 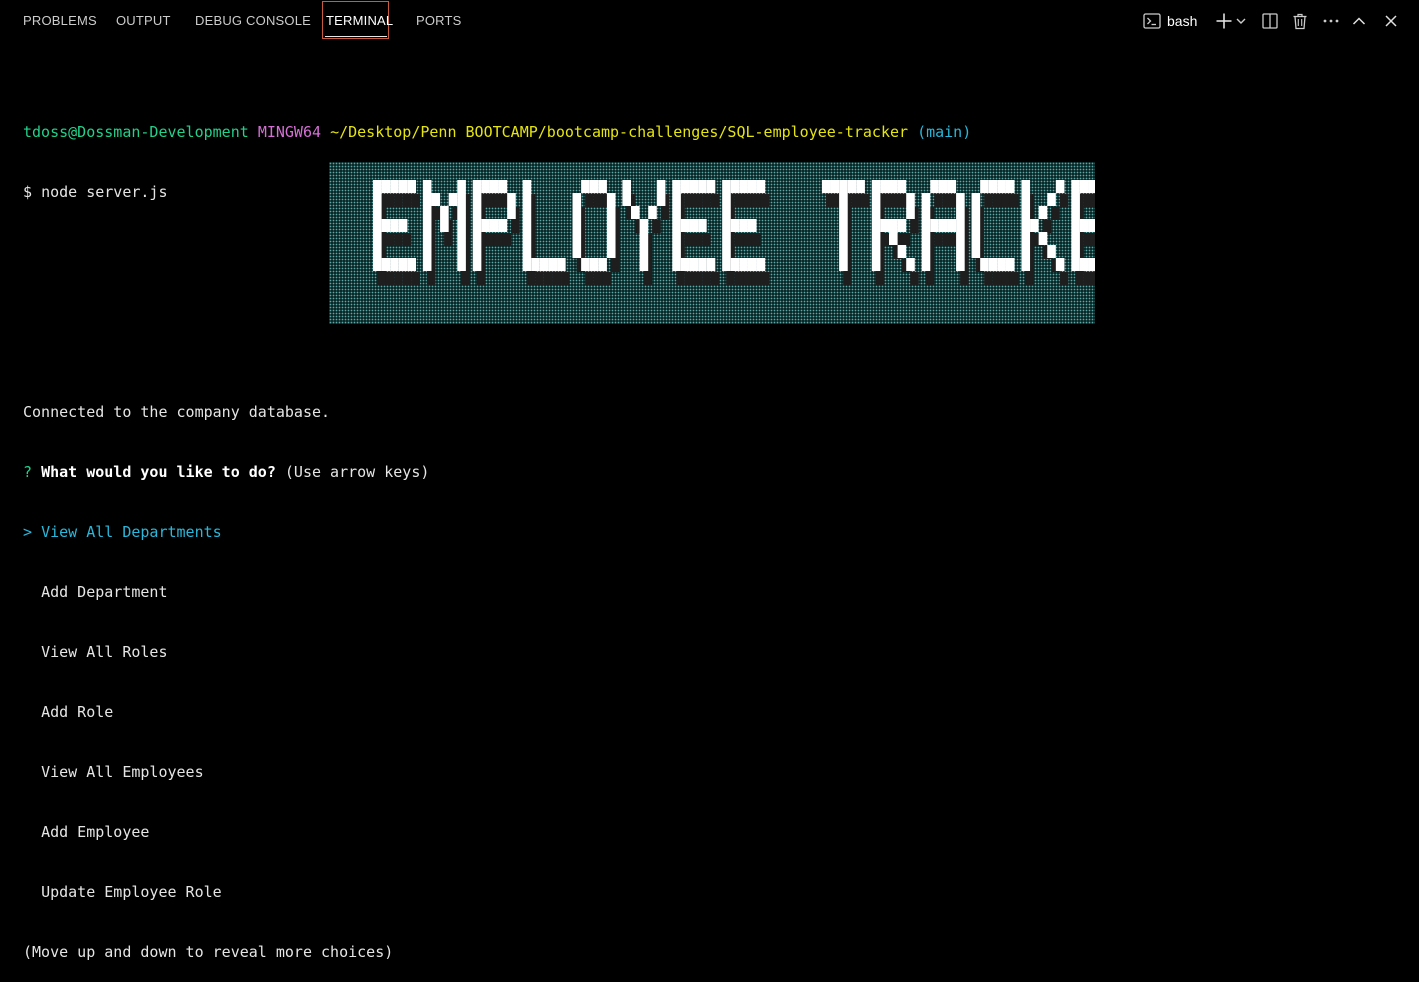 What do you see at coordinates (1152, 21) in the screenshot?
I see `terminal-icon` at bounding box center [1152, 21].